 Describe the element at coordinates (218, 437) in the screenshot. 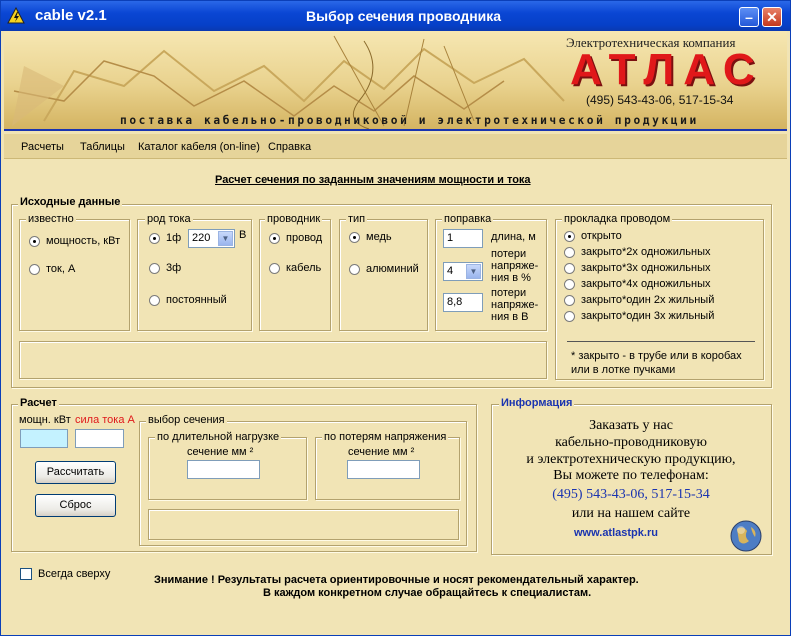

I see `by-load-title: по длительной нагрузке` at that location.